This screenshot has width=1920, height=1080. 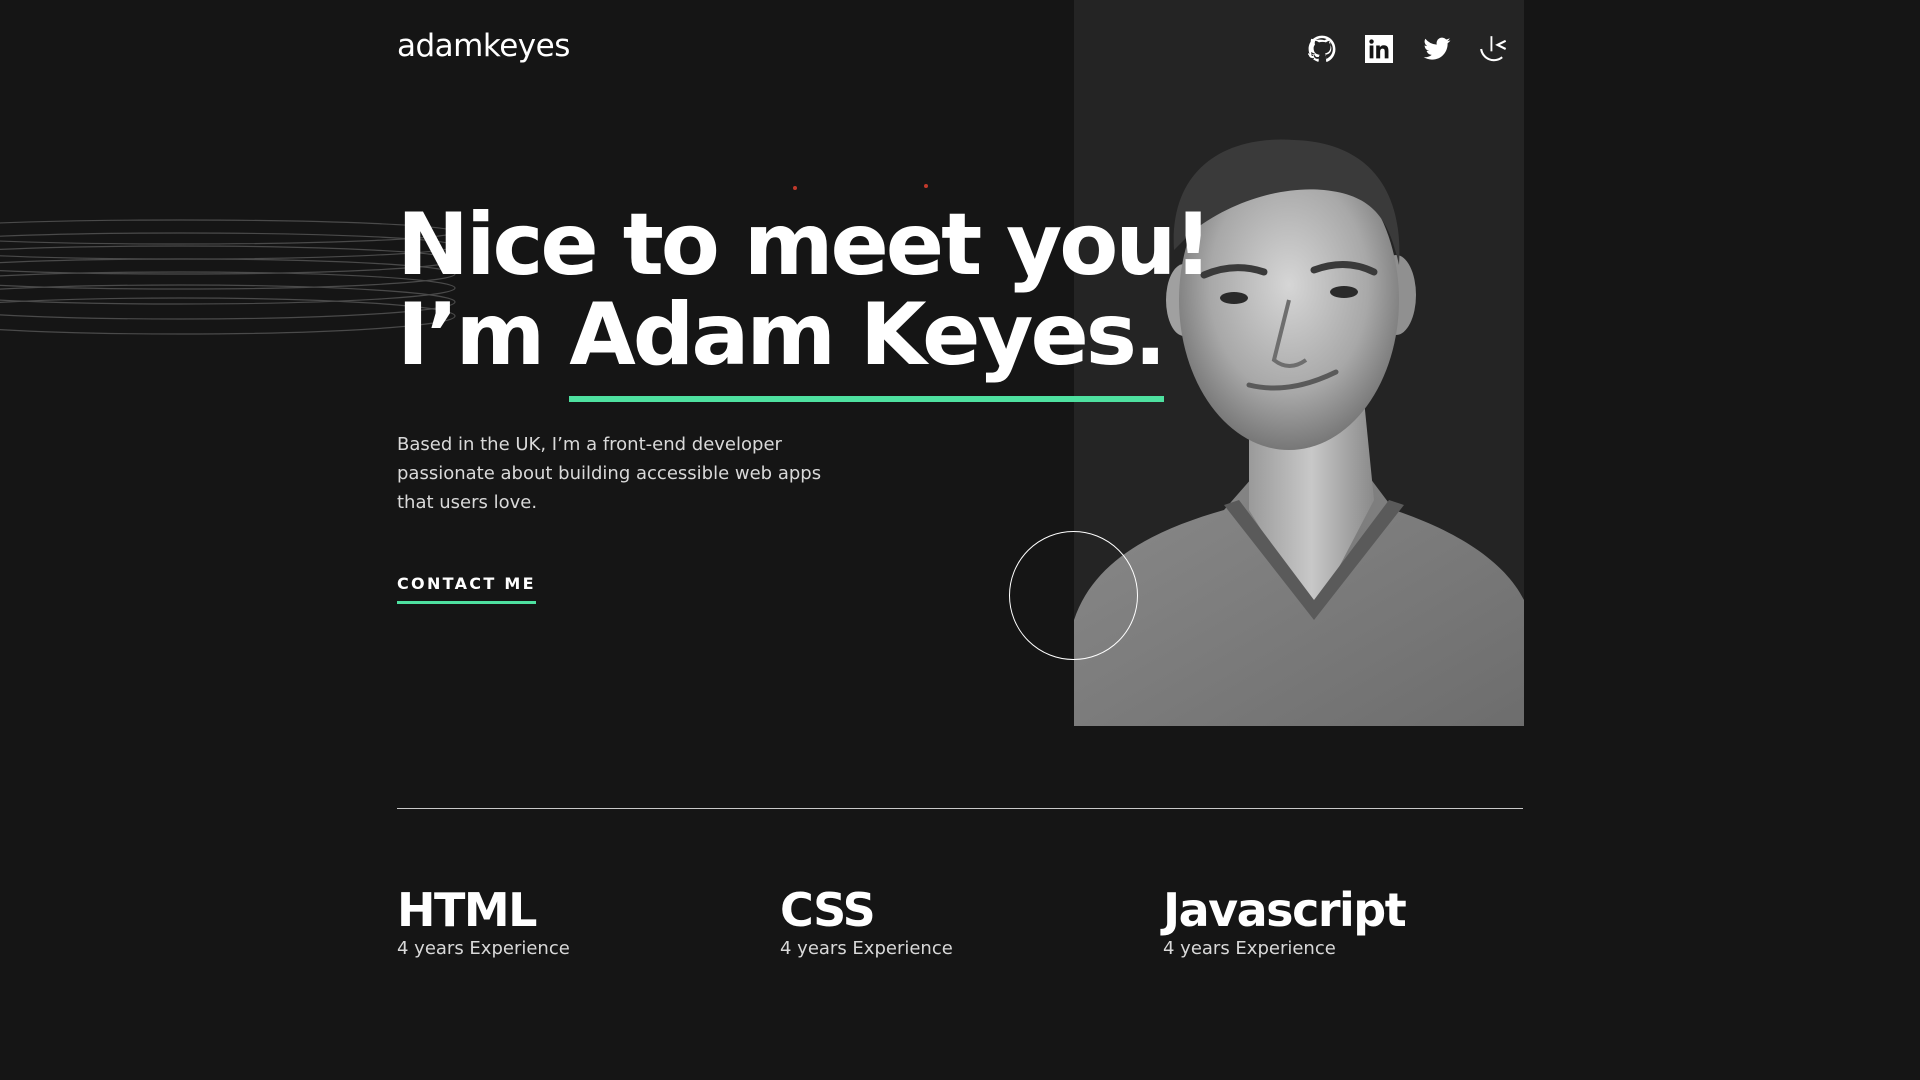 I want to click on section-divider, so click(x=960, y=808).